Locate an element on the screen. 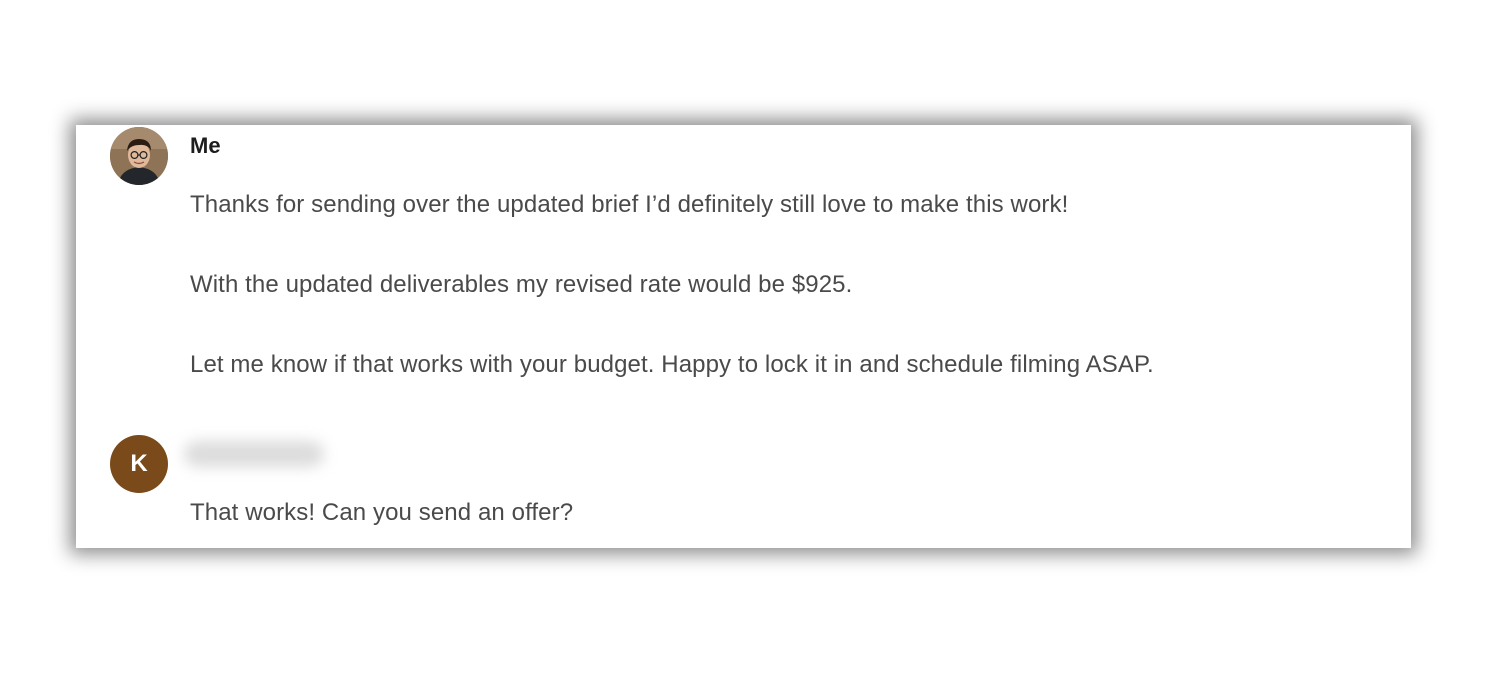 The width and height of the screenshot is (1500, 675). user-photo-icon is located at coordinates (139, 156).